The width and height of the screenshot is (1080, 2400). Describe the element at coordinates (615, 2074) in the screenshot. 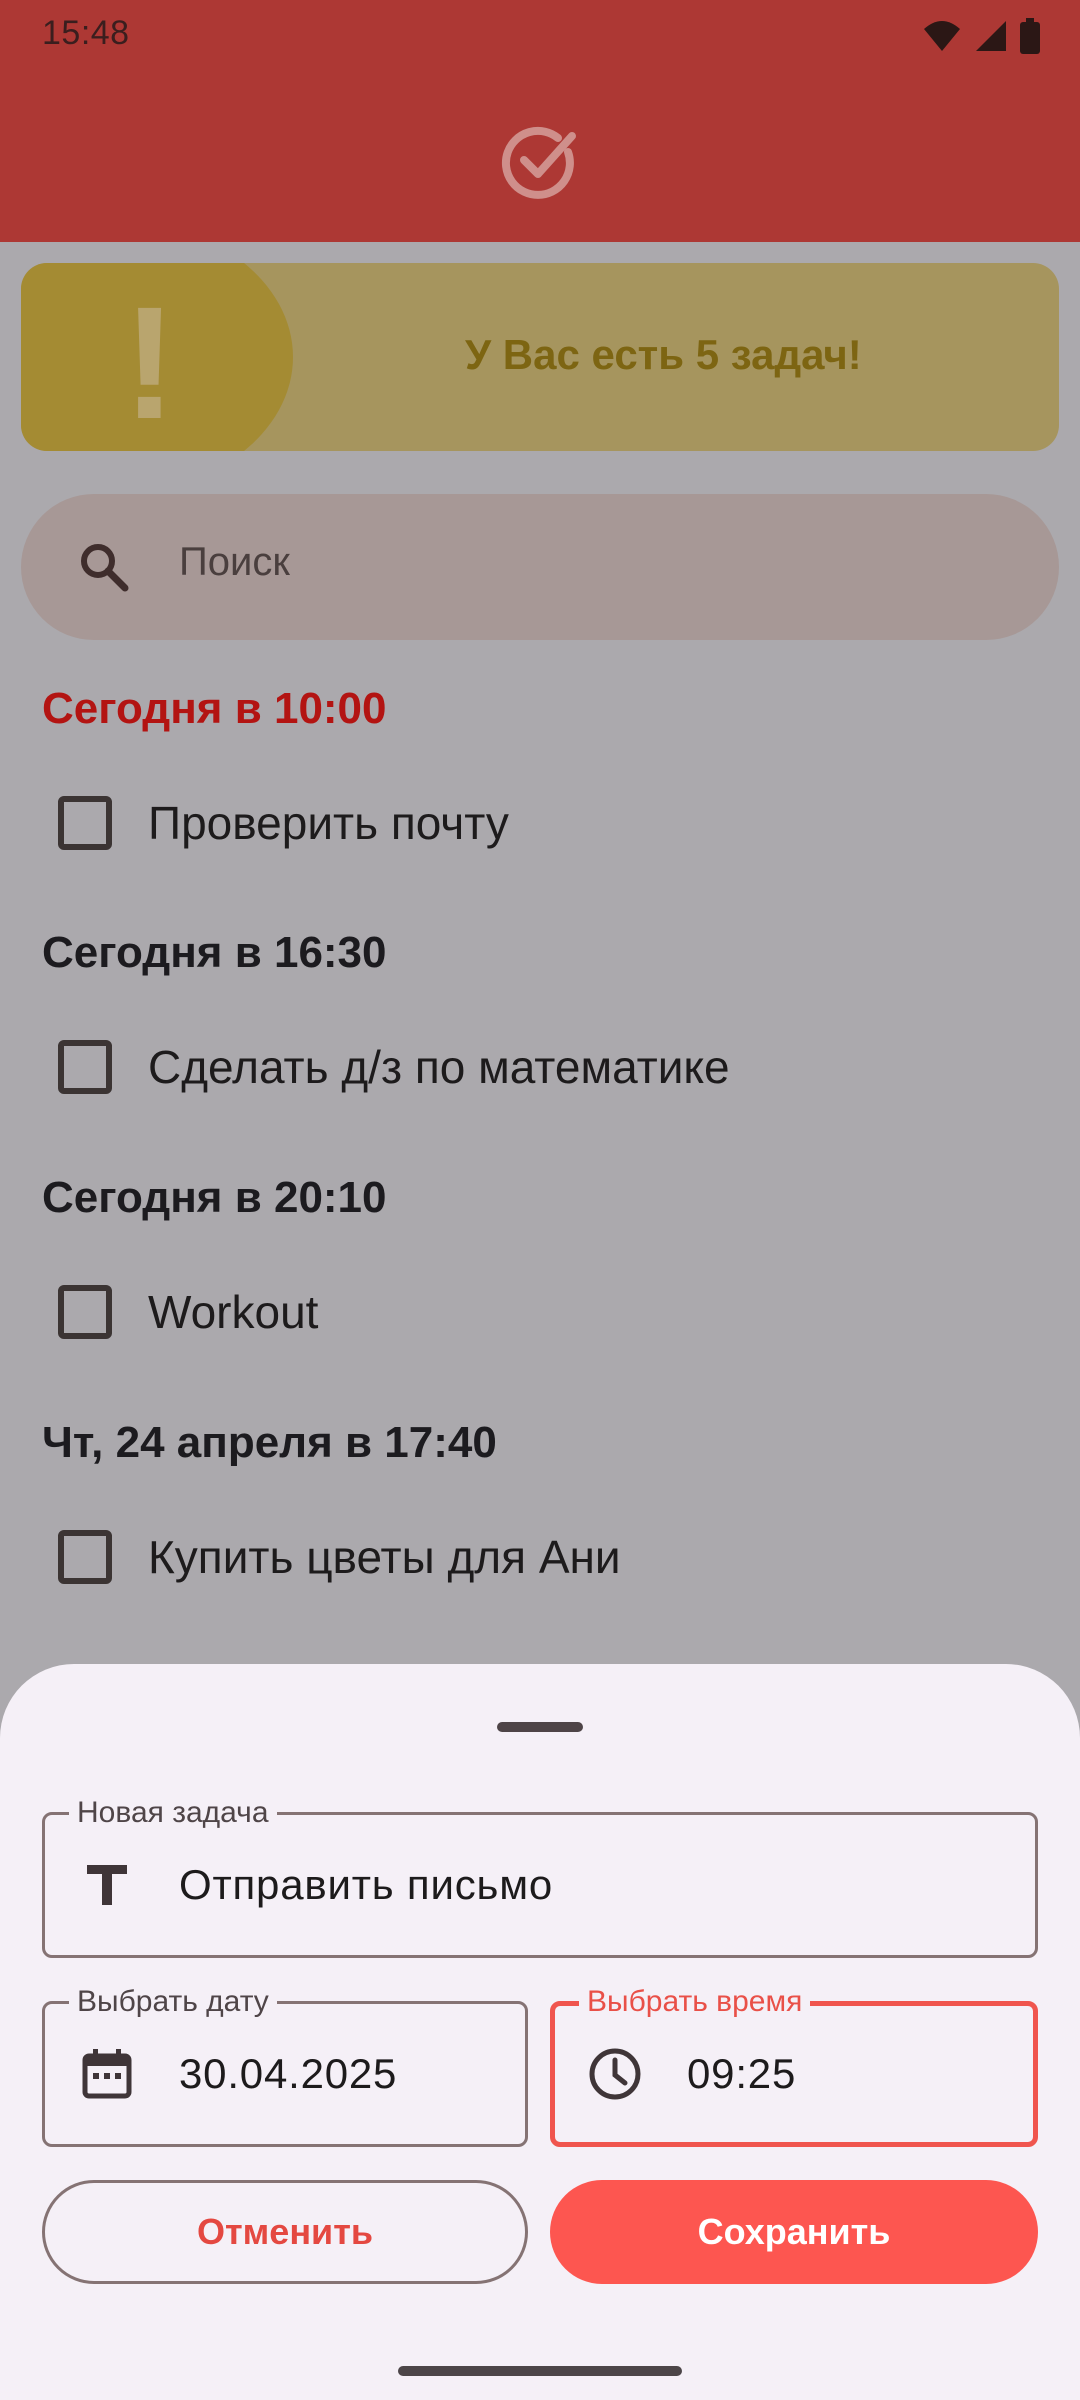

I see `clock-icon` at that location.